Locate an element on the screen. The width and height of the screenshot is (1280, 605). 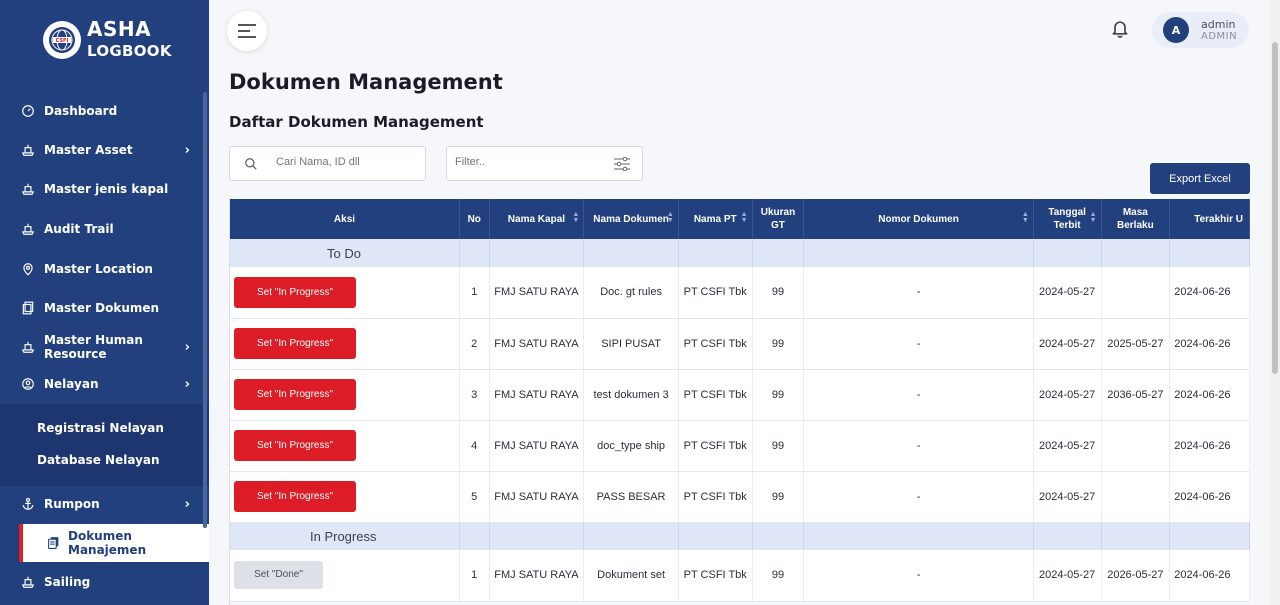
column-header: No is located at coordinates (474, 219).